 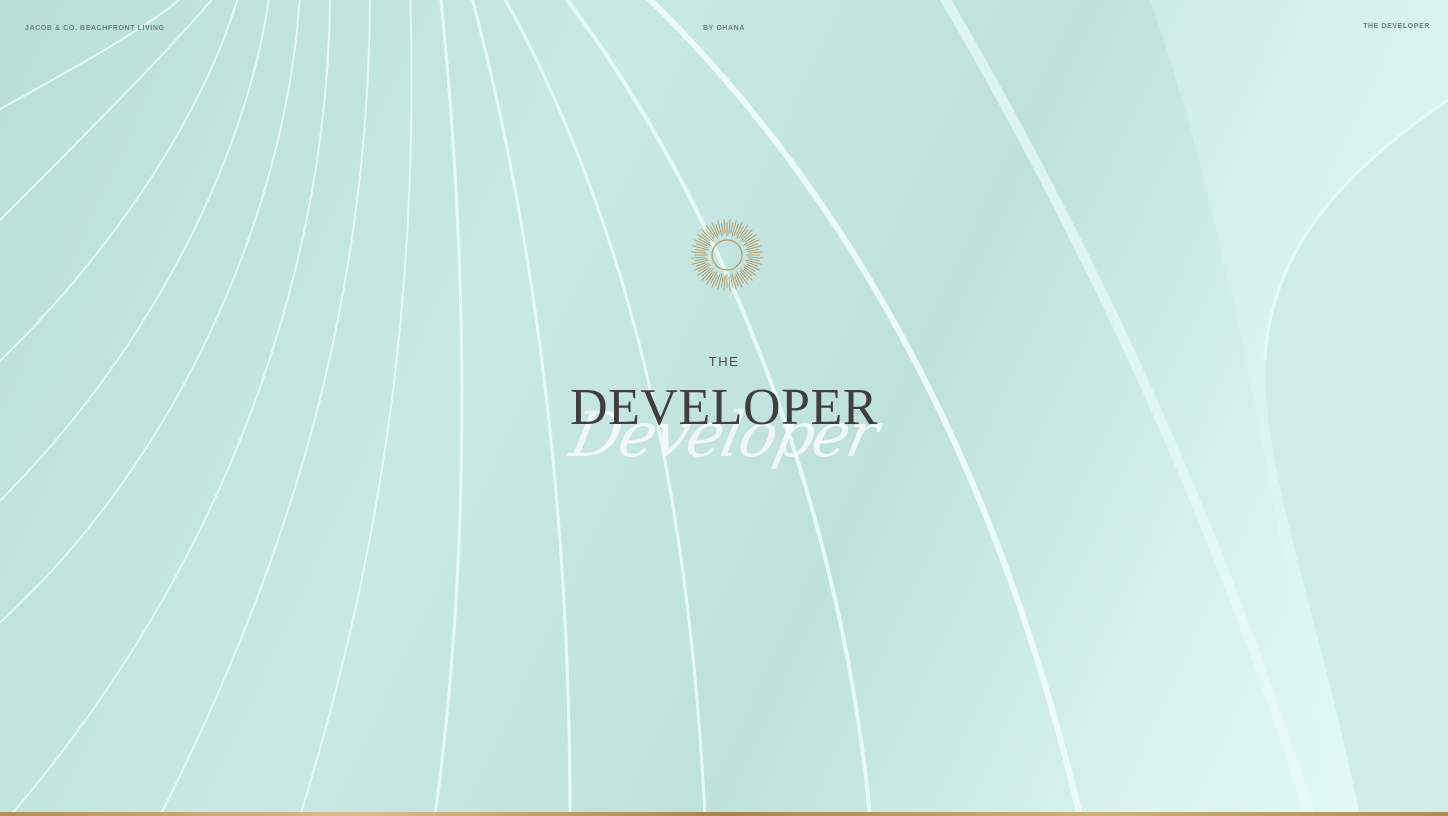 What do you see at coordinates (723, 28) in the screenshot?
I see `tagline: BY OHANA` at bounding box center [723, 28].